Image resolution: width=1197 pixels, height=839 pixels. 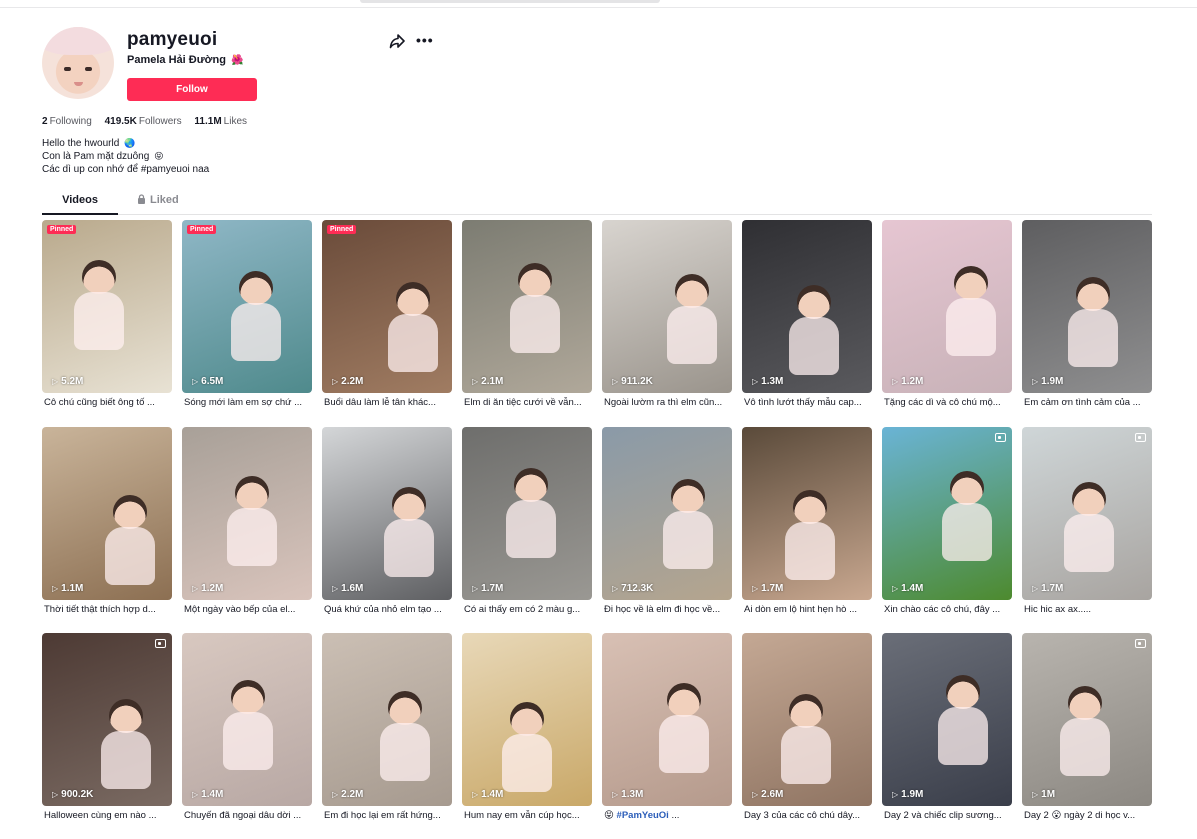 What do you see at coordinates (643, 815) in the screenshot?
I see `hashtag-link: #PamYeuOi` at bounding box center [643, 815].